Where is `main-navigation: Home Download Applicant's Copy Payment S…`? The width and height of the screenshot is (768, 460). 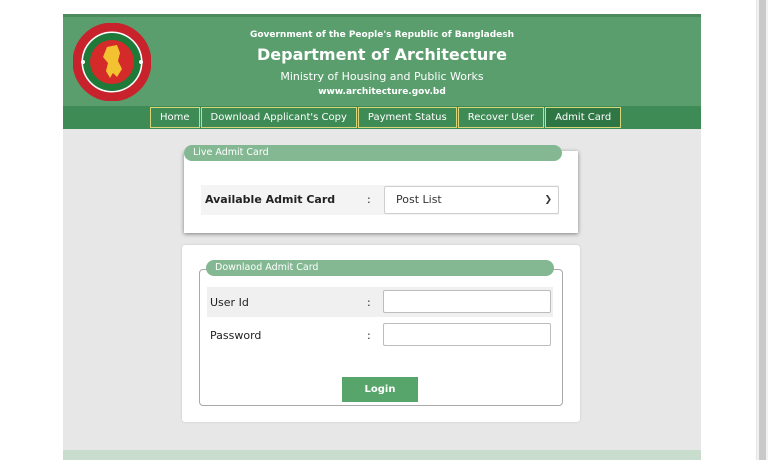
main-navigation: Home Download Applicant's Copy Payment S… is located at coordinates (382, 117).